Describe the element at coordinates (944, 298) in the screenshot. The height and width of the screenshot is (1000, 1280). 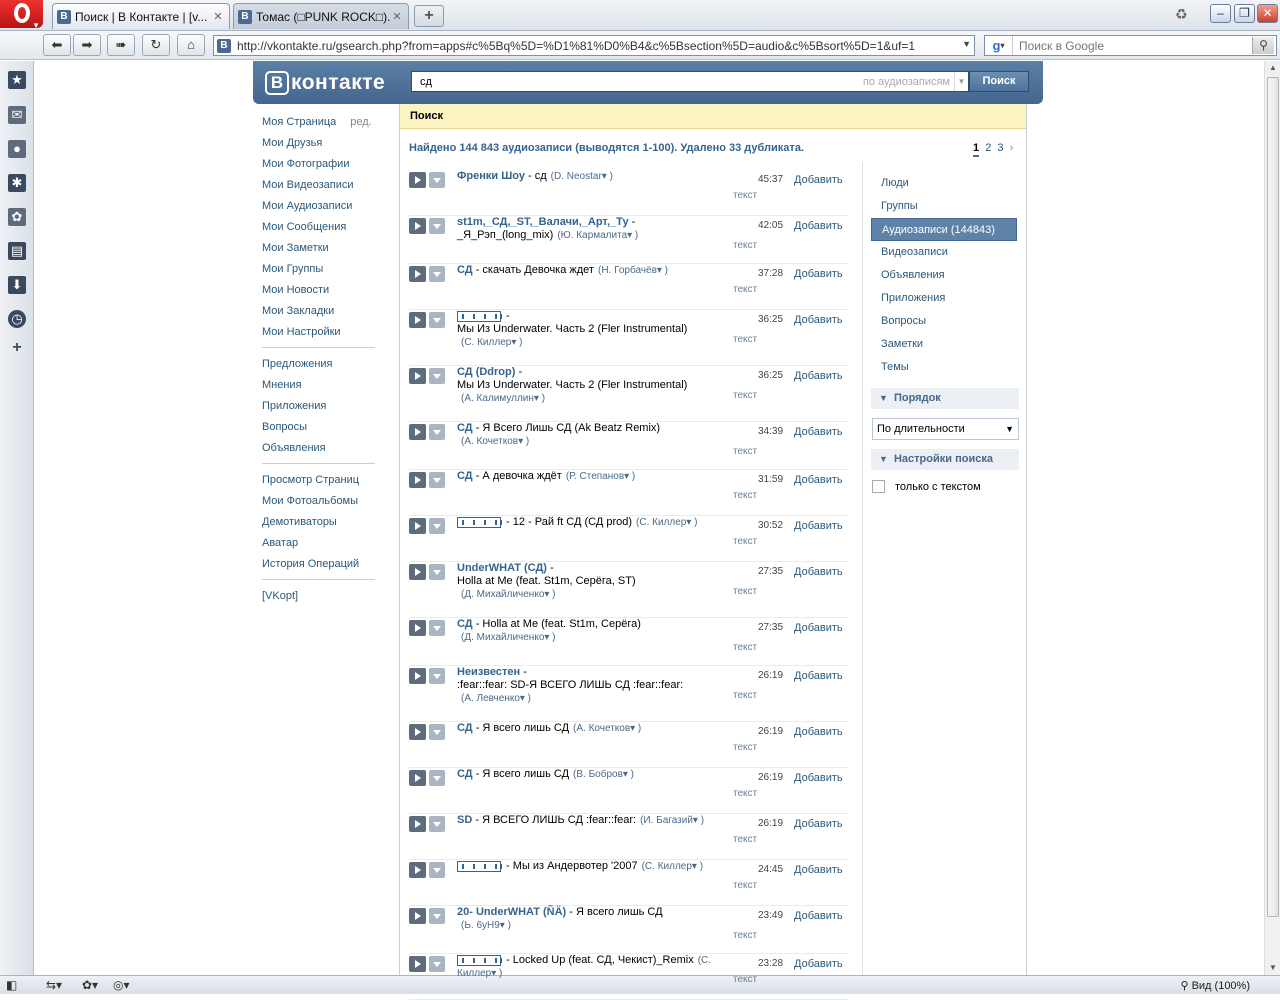
I see `section-link: Приложения` at that location.